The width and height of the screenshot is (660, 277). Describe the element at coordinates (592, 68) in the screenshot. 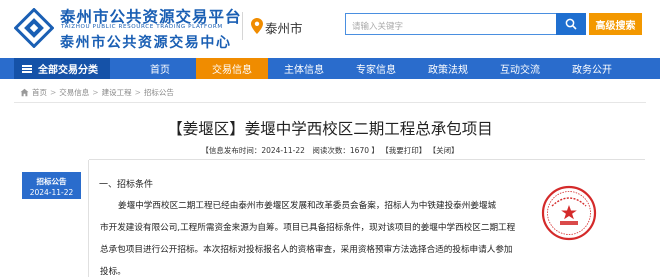

I see `nav-item-gov-affairs: 政务公开` at that location.